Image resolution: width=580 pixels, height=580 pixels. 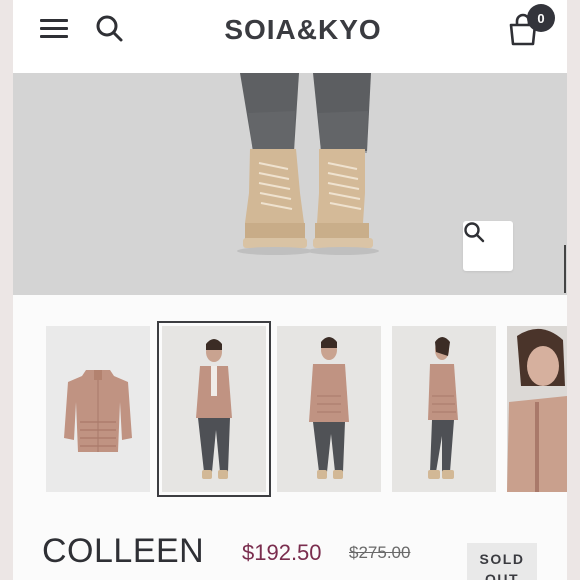 What do you see at coordinates (502, 561) in the screenshot?
I see `sold-out-badge: SOLD OUT` at bounding box center [502, 561].